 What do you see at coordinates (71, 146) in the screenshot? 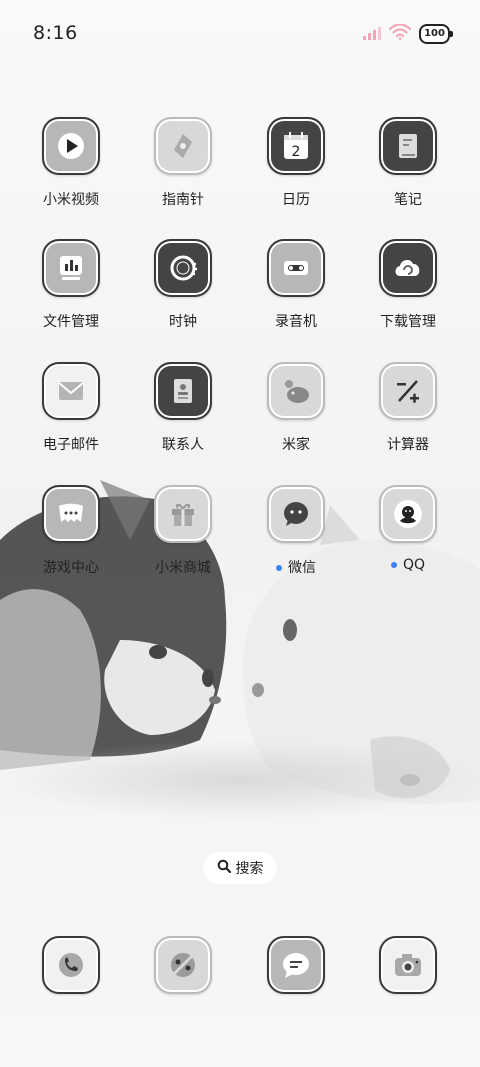
I see `play-icon` at bounding box center [71, 146].